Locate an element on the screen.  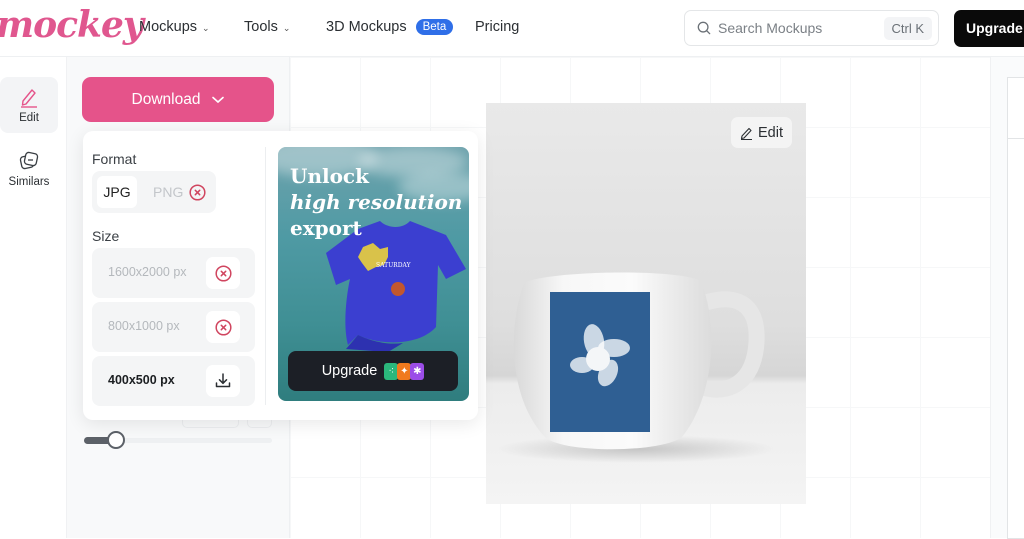
size-option-row: 400x500 px is located at coordinates (173, 381).